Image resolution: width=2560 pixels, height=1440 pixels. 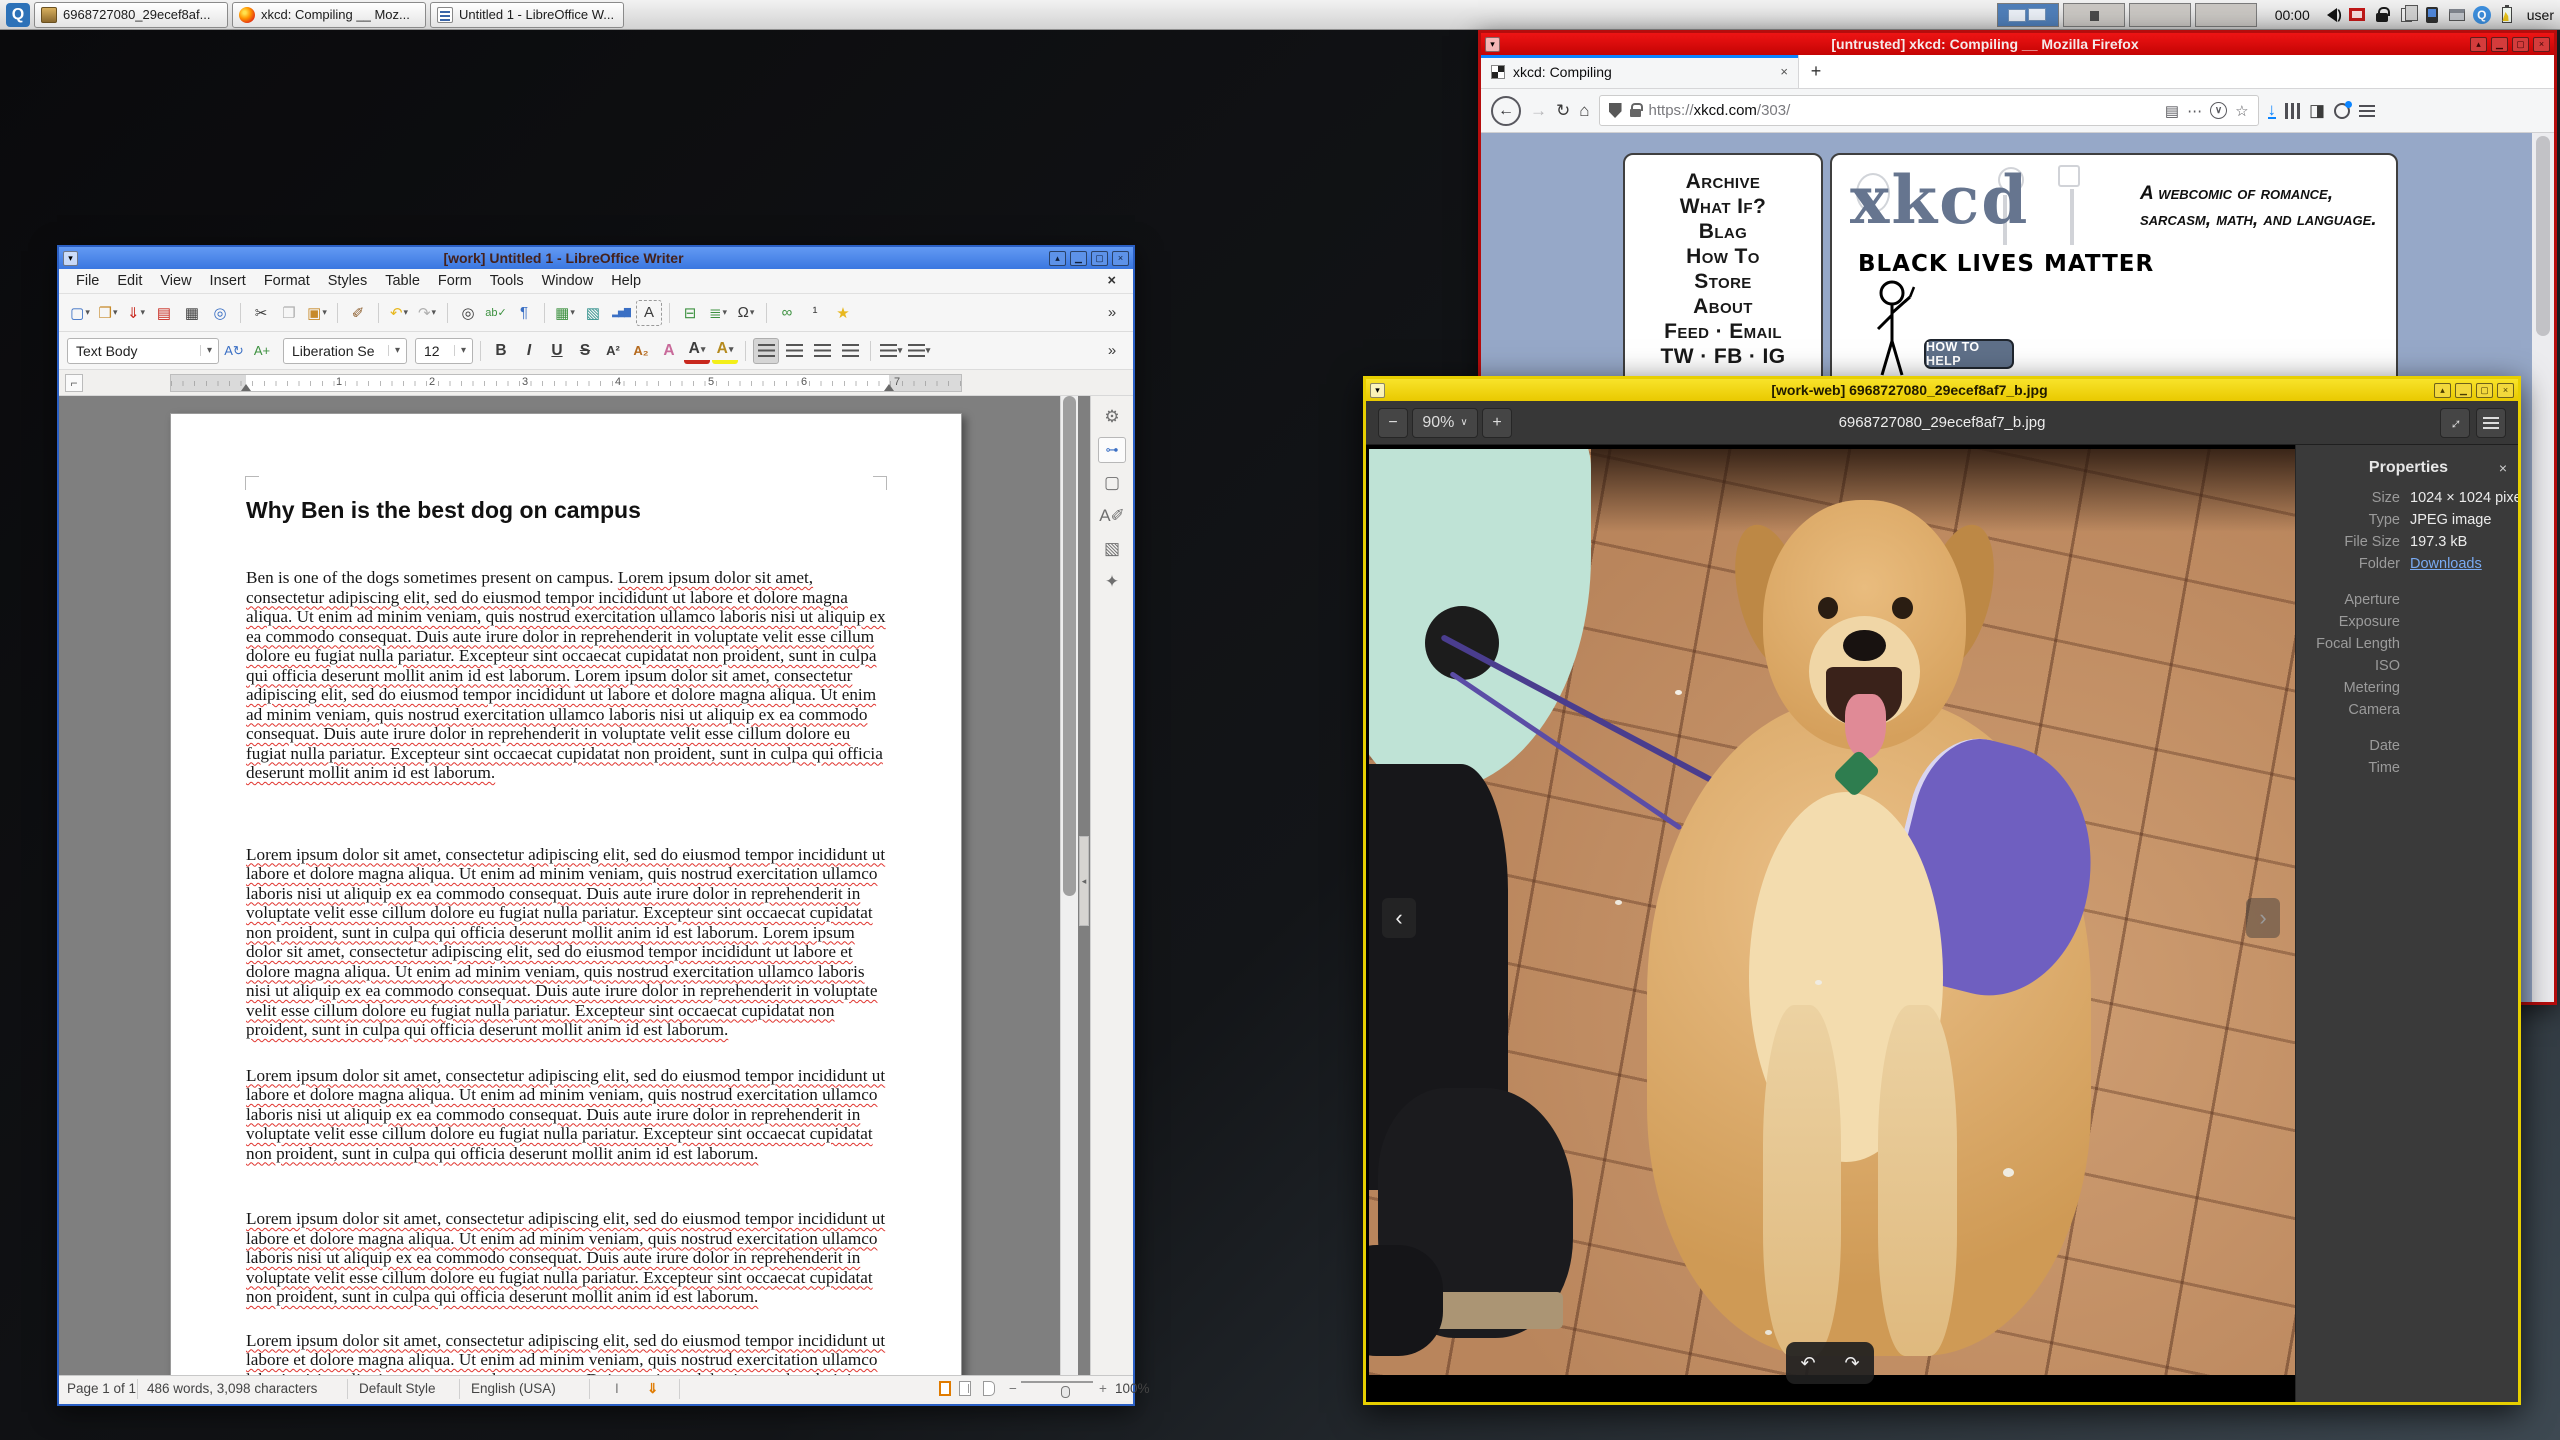 What do you see at coordinates (626, 281) in the screenshot?
I see `menu-help: Help` at bounding box center [626, 281].